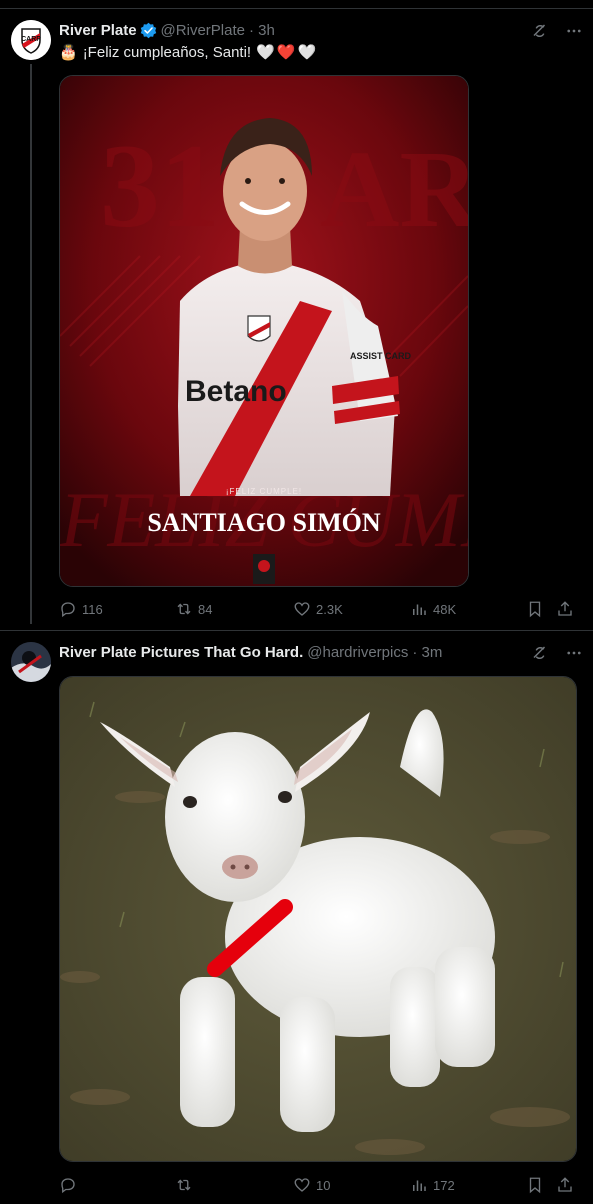 Image resolution: width=593 pixels, height=1204 pixels. I want to click on like-count: 2.3K, so click(329, 609).